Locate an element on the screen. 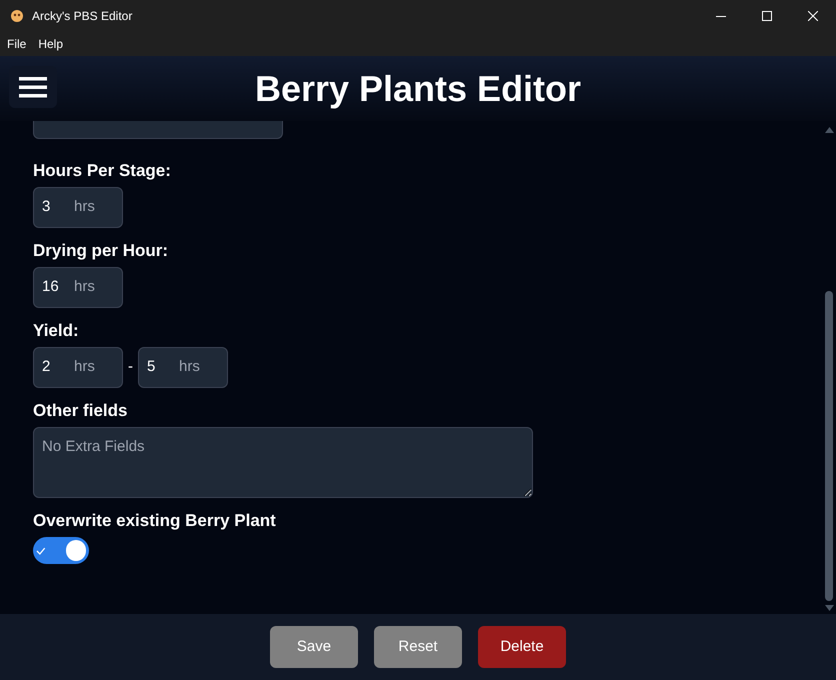 This screenshot has height=680, width=836. field-value: 5 is located at coordinates (151, 367).